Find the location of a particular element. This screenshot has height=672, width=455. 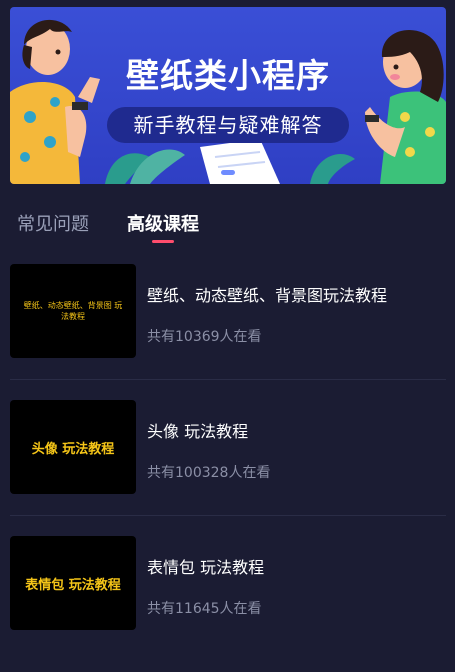

thumbnail-text: 壁纸、动态壁纸、背景图 玩法教程 is located at coordinates (73, 311).